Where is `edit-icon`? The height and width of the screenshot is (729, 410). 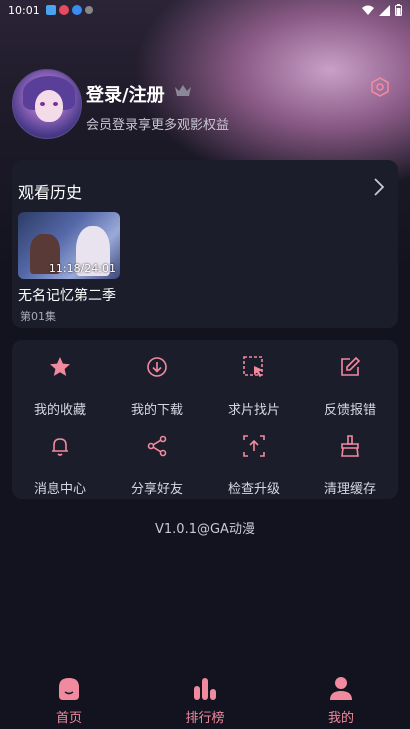
edit-icon is located at coordinates (351, 366).